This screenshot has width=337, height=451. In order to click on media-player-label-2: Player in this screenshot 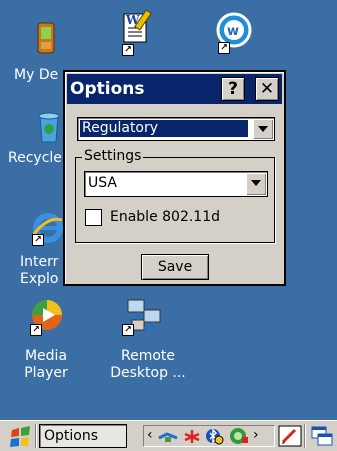, I will do `click(46, 373)`.